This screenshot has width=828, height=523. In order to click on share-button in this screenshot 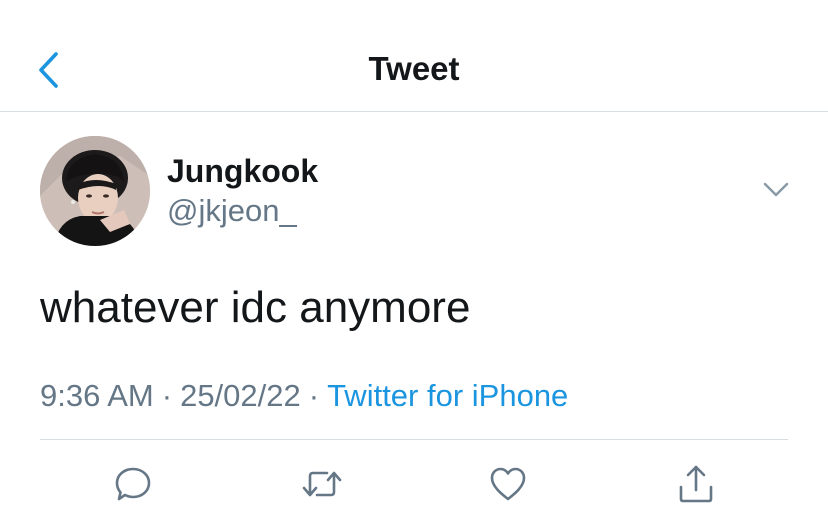, I will do `click(696, 484)`.